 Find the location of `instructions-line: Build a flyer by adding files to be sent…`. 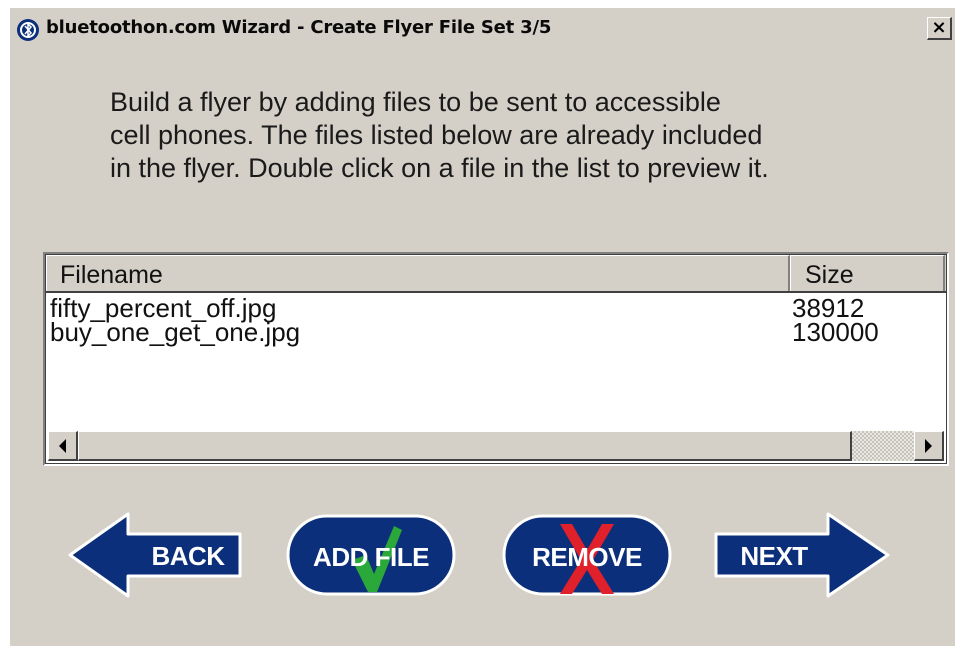

instructions-line: Build a flyer by adding files to be sent… is located at coordinates (415, 102).